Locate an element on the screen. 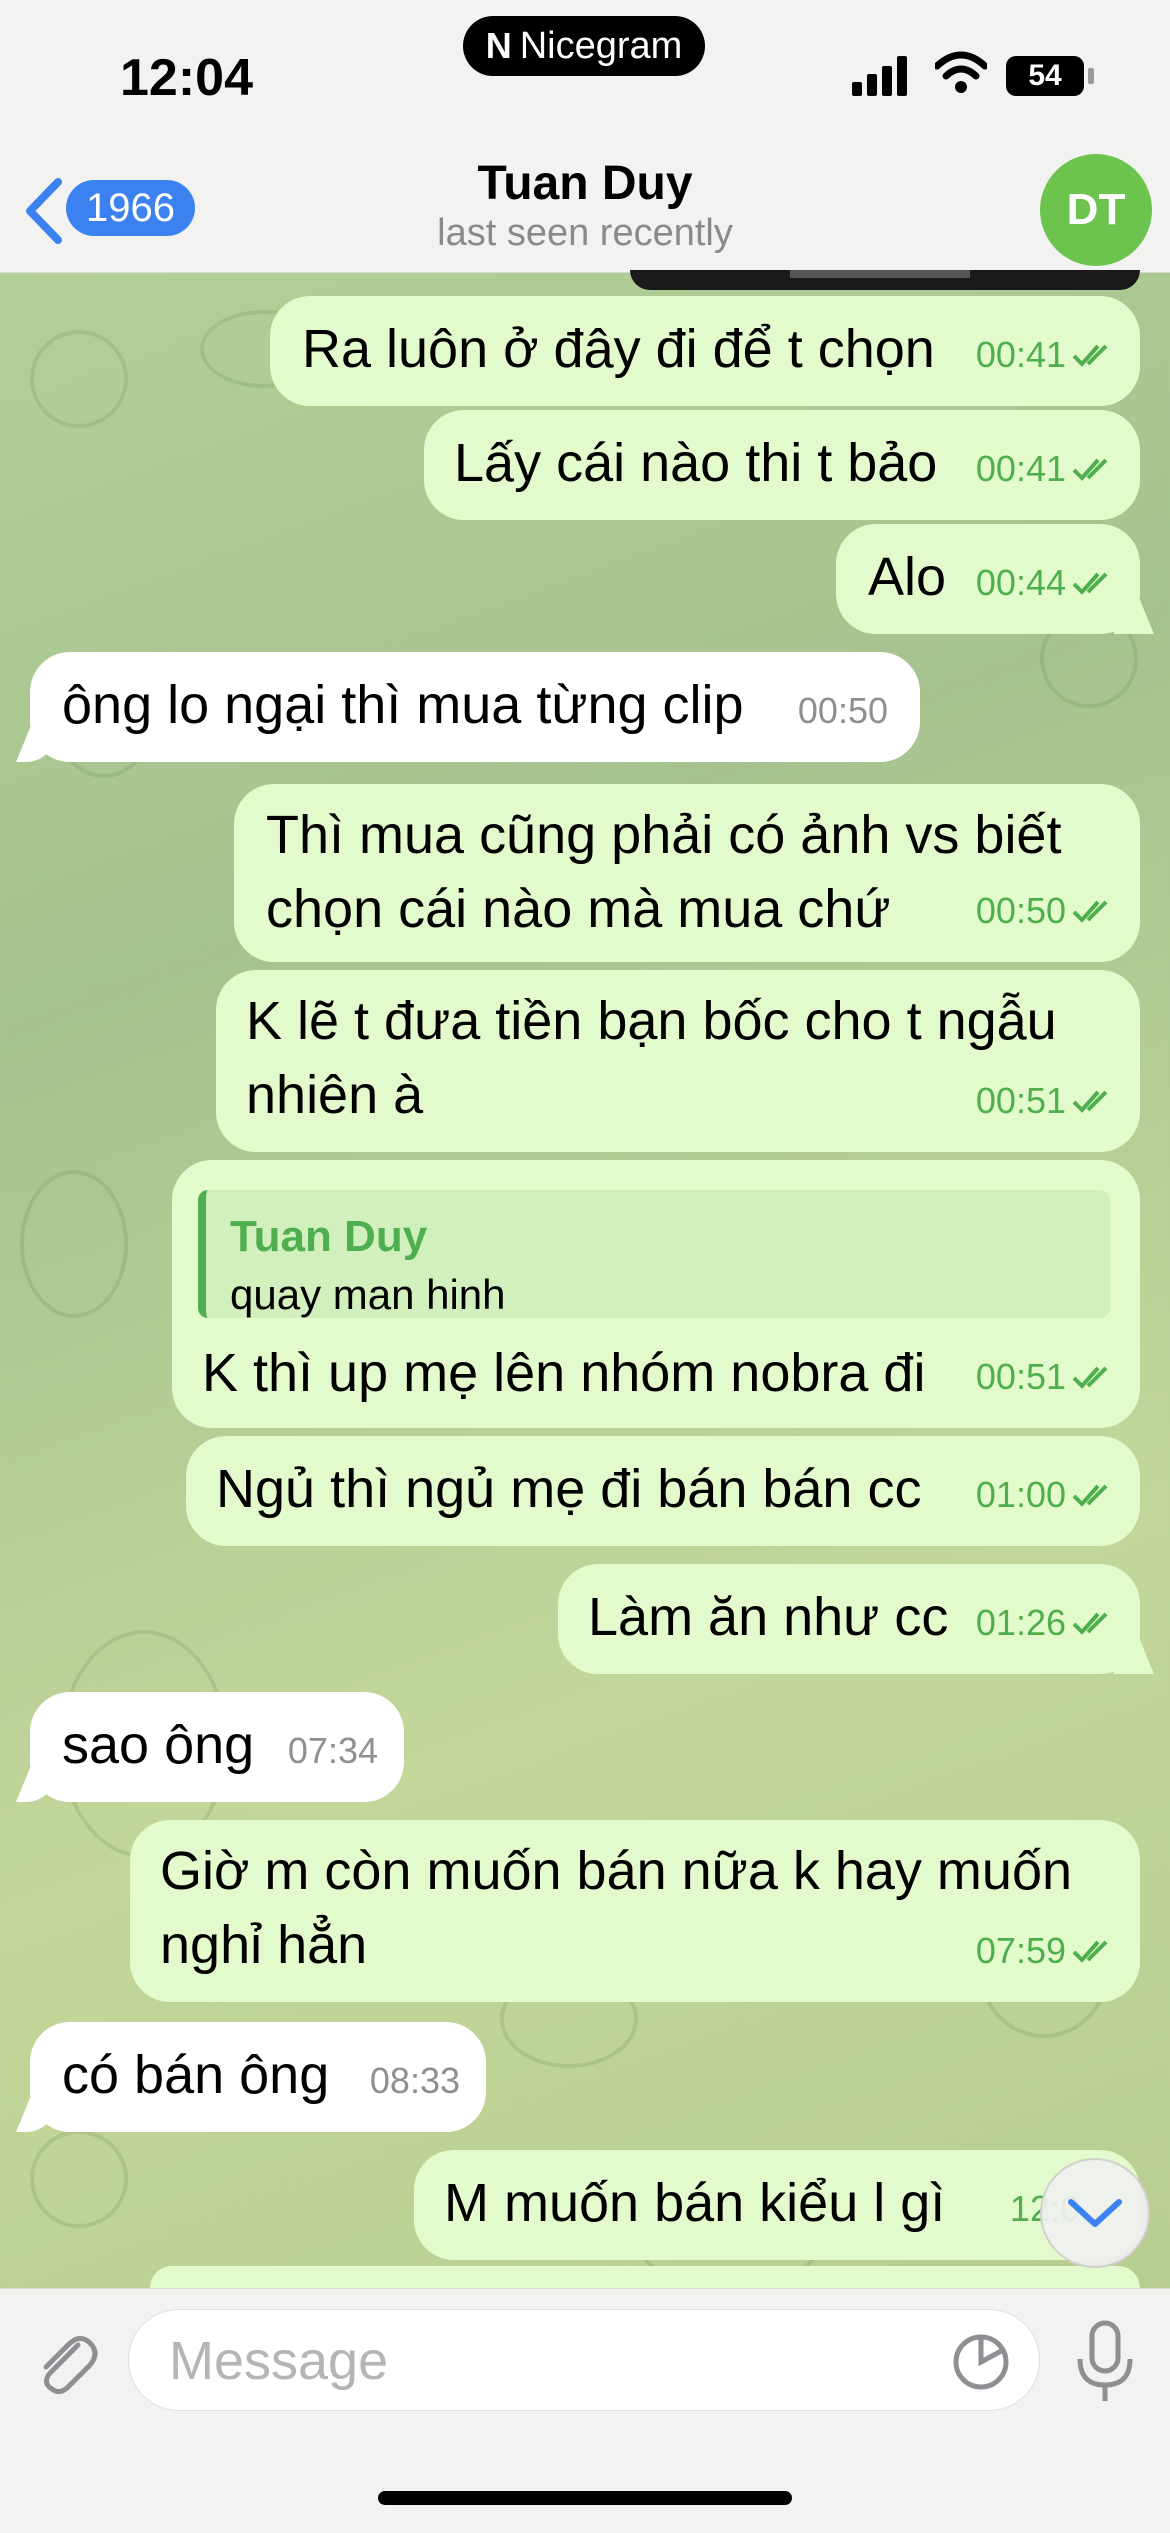 This screenshot has height=2533, width=1170. chat-status: last seen recently is located at coordinates (585, 233).